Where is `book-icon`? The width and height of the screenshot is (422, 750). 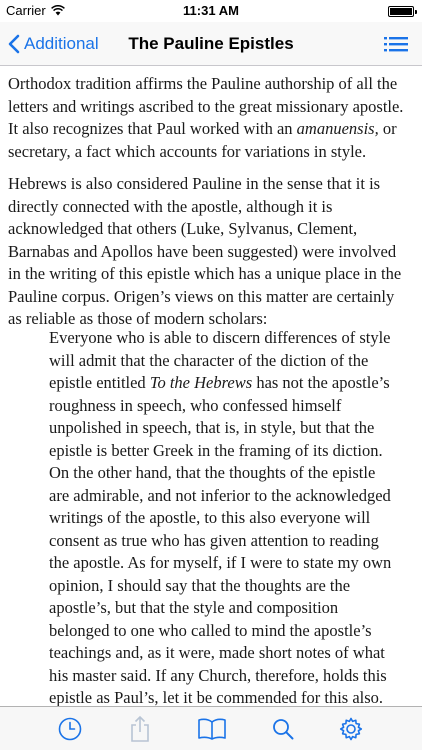 book-icon is located at coordinates (212, 729).